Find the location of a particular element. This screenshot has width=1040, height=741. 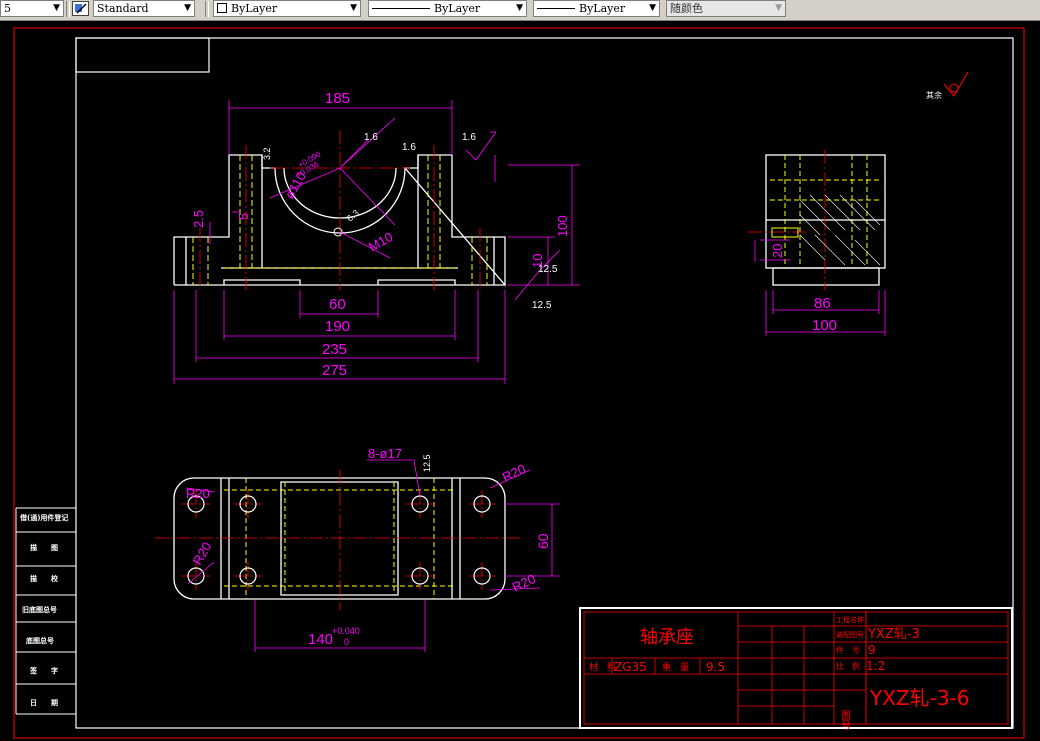

side-dim-100: 100 is located at coordinates (824, 325).